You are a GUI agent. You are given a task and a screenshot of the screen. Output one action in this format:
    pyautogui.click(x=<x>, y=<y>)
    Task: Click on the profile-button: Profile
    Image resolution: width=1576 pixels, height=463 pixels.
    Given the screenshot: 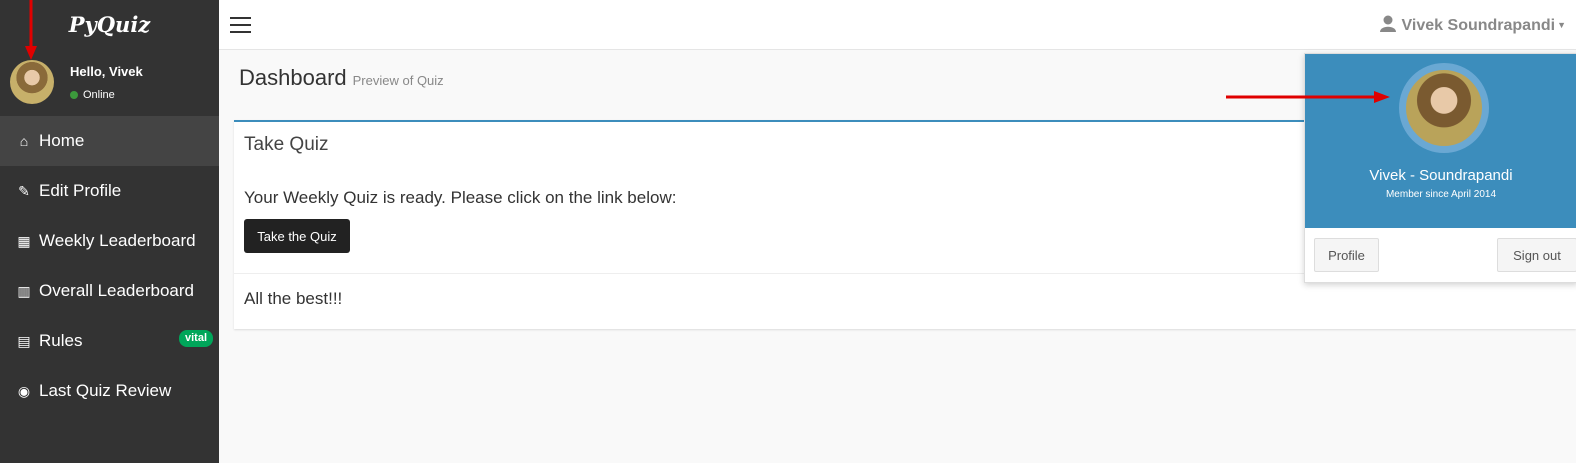 What is the action you would take?
    pyautogui.click(x=1346, y=255)
    